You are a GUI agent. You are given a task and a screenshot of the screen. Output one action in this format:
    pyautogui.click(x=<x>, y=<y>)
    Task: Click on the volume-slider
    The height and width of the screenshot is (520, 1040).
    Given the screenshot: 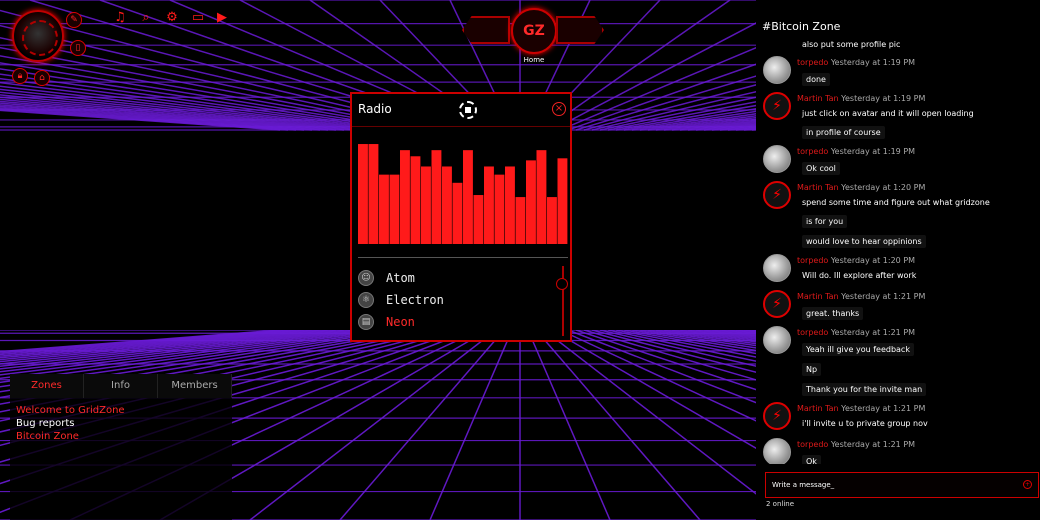 What is the action you would take?
    pyautogui.click(x=563, y=301)
    